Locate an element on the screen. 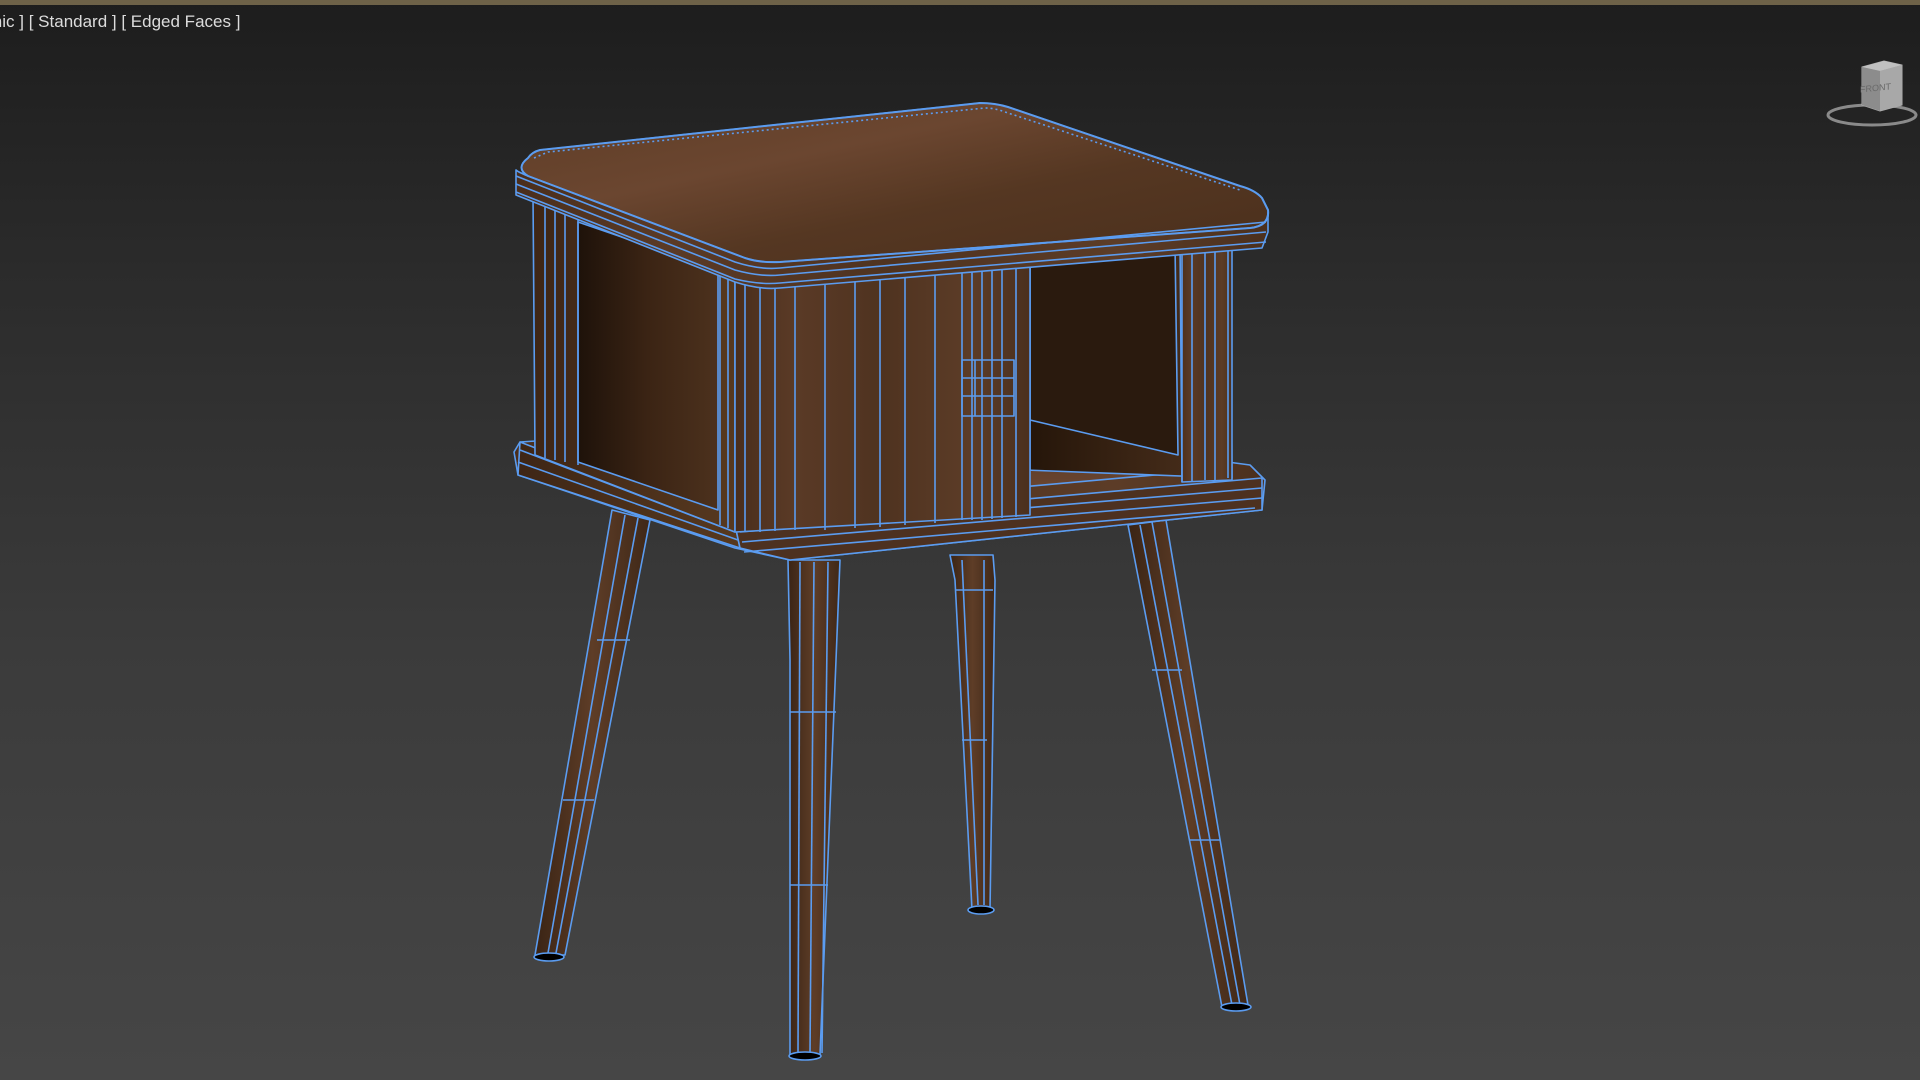  tambour-door-front is located at coordinates (882, 393).